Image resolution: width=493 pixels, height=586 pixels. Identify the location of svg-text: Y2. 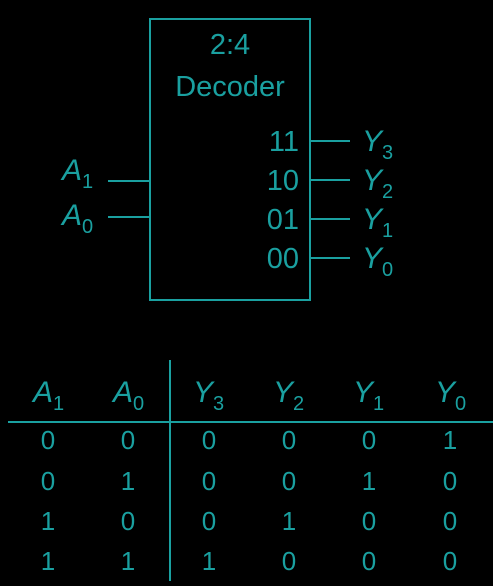
(377, 183).